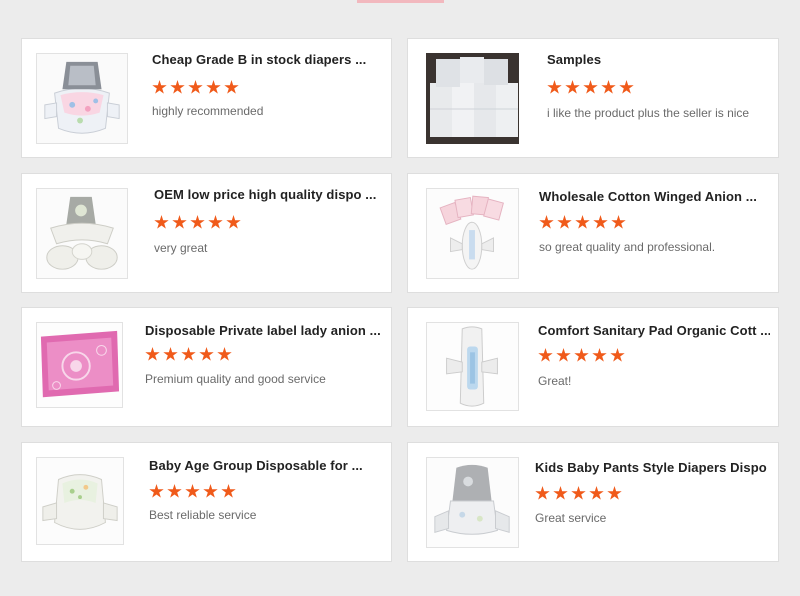  Describe the element at coordinates (400, 1) in the screenshot. I see `top-accent-bar` at that location.